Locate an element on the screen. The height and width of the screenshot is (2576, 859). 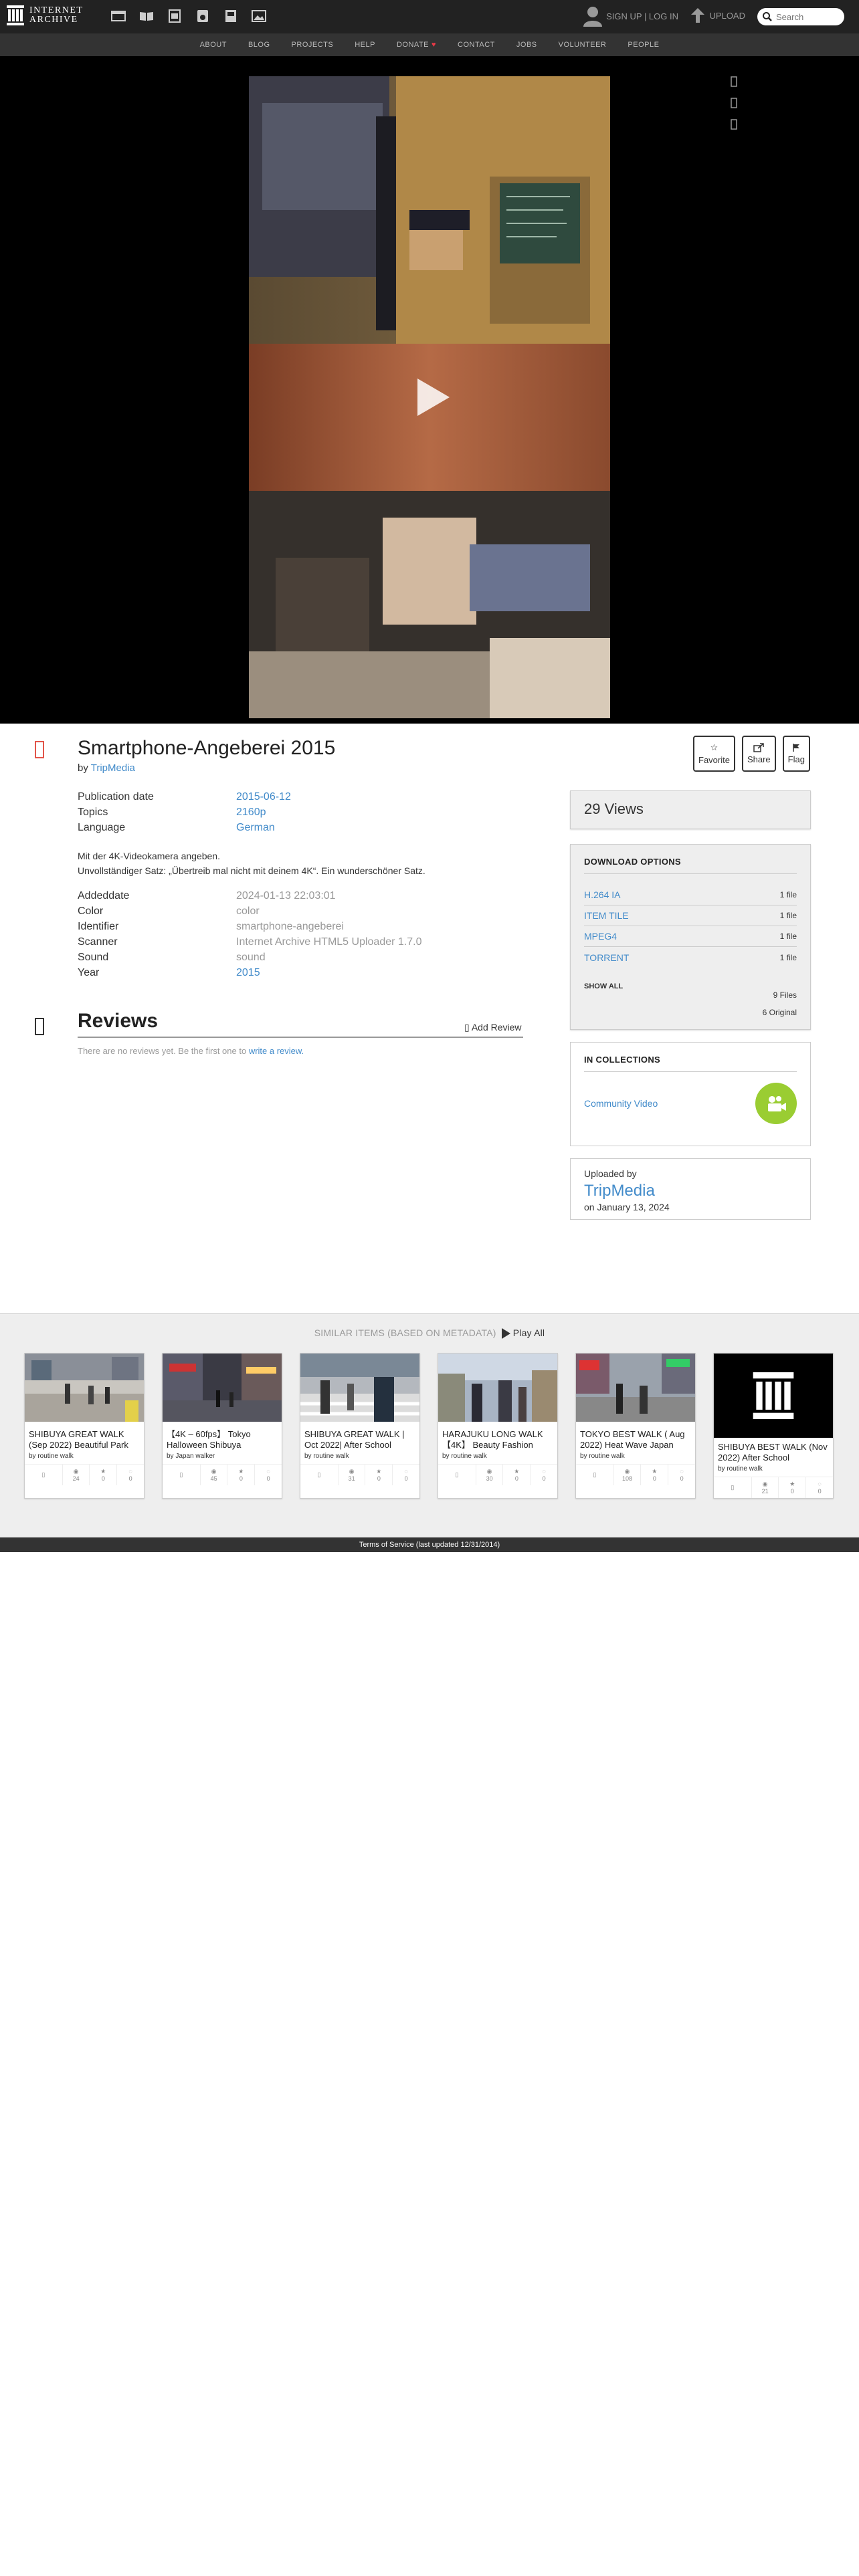
views-stat: ◉ 30 is located at coordinates (489, 1475).